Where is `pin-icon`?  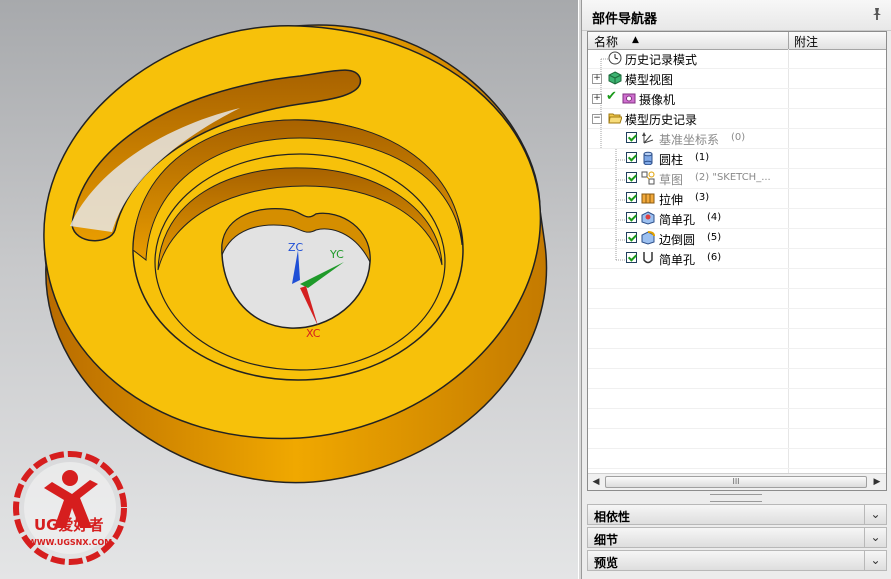 pin-icon is located at coordinates (877, 16).